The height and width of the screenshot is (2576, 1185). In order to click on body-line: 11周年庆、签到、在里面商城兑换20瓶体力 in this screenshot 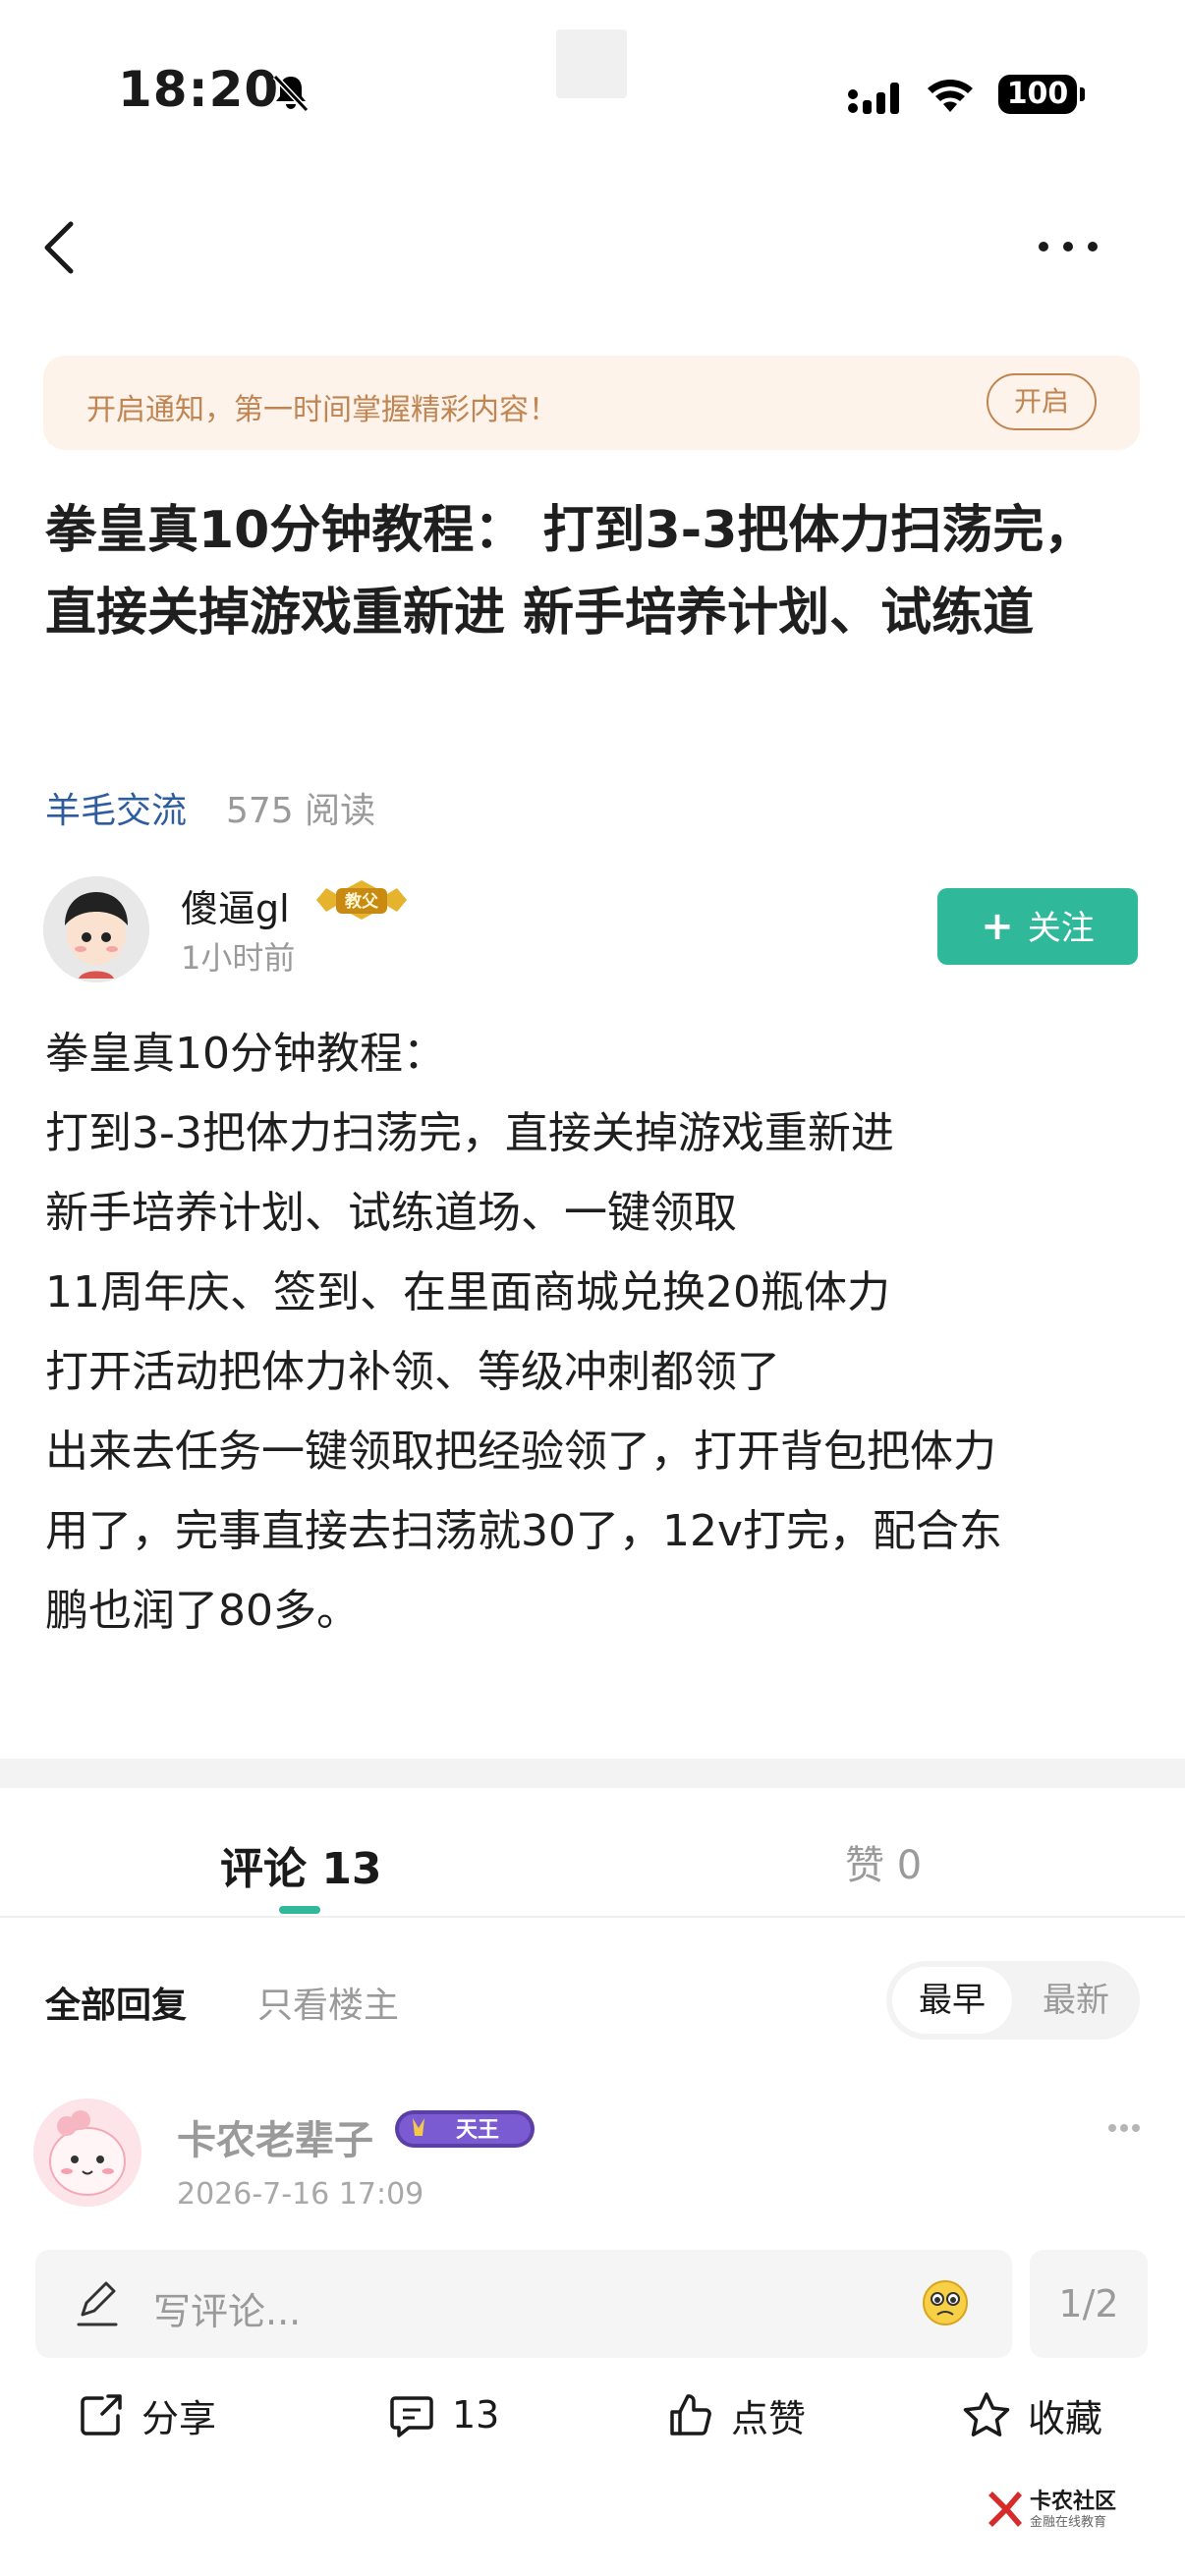, I will do `click(468, 1292)`.